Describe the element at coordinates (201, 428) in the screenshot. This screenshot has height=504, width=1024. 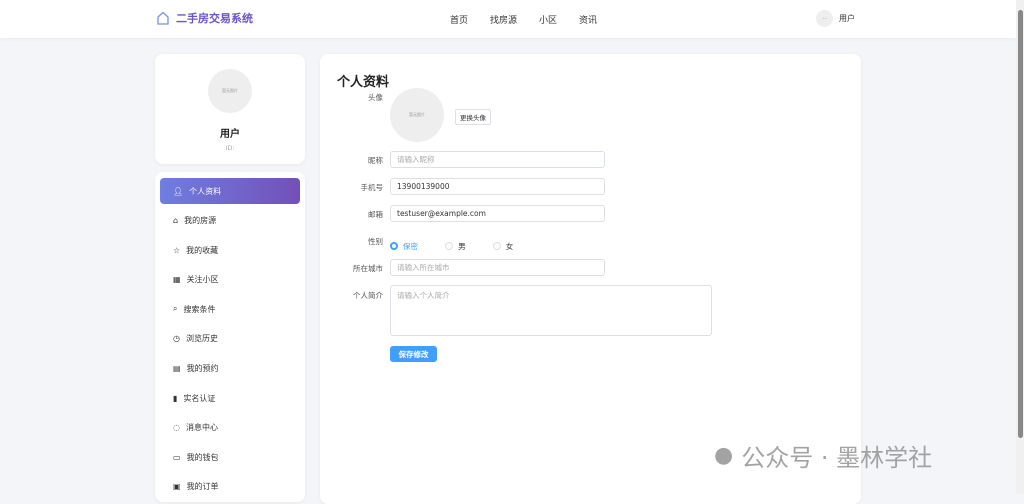
I see `sidebar-item-label: 消息中心` at that location.